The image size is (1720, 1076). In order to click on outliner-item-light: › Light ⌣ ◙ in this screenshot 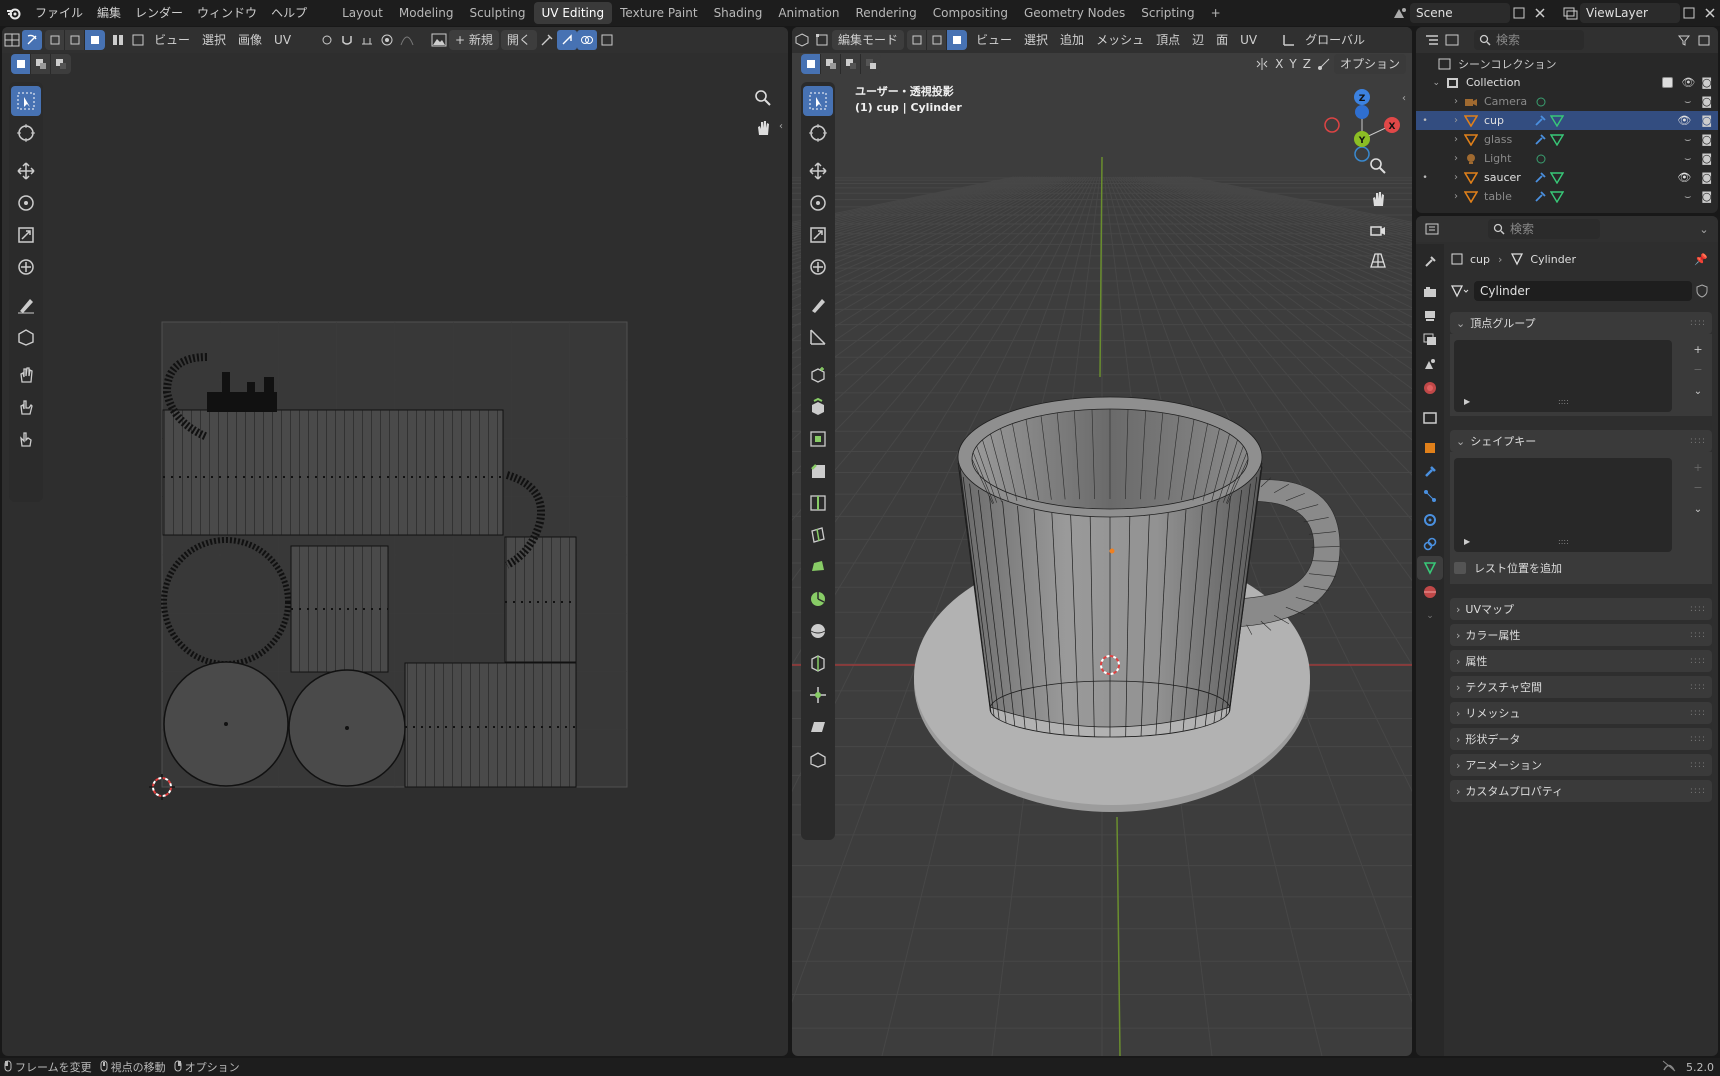, I will do `click(1567, 158)`.